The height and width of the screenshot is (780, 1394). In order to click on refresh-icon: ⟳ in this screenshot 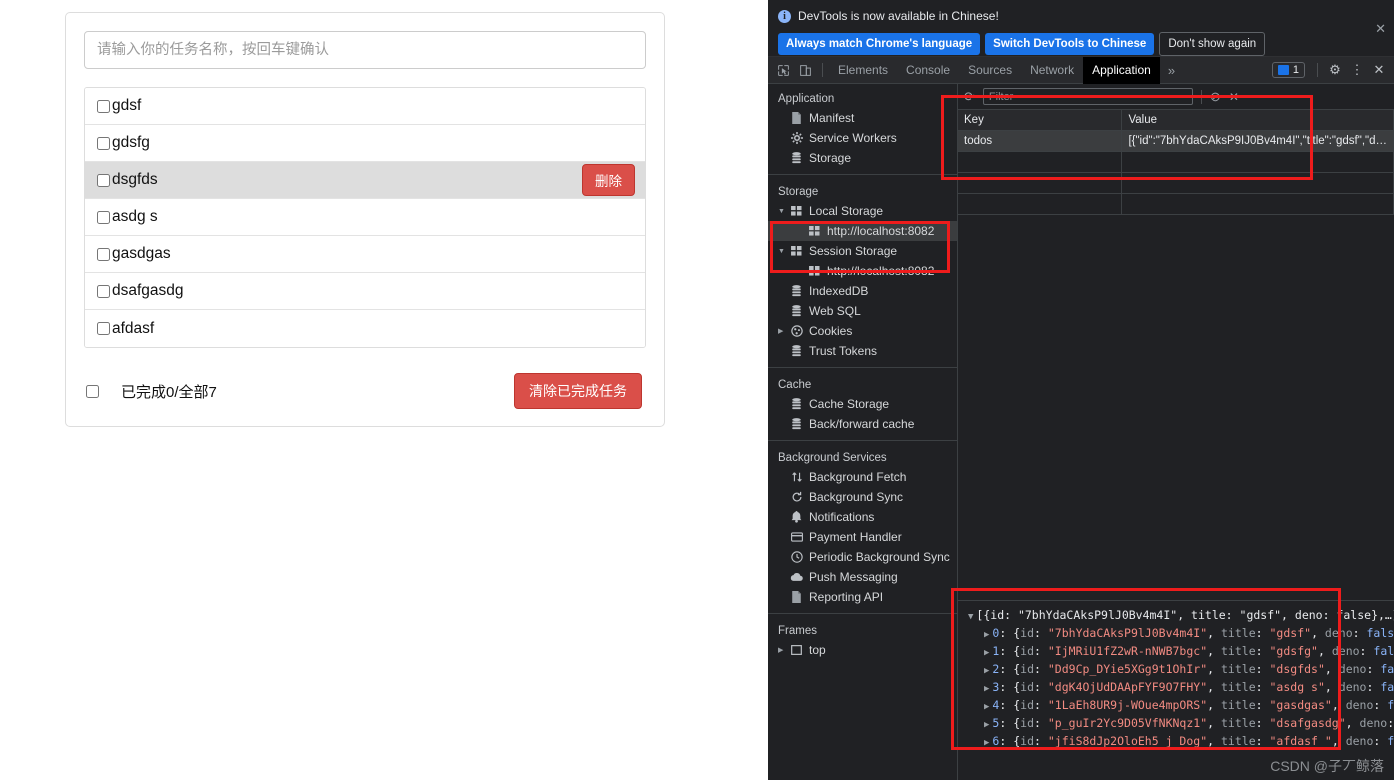, I will do `click(969, 97)`.